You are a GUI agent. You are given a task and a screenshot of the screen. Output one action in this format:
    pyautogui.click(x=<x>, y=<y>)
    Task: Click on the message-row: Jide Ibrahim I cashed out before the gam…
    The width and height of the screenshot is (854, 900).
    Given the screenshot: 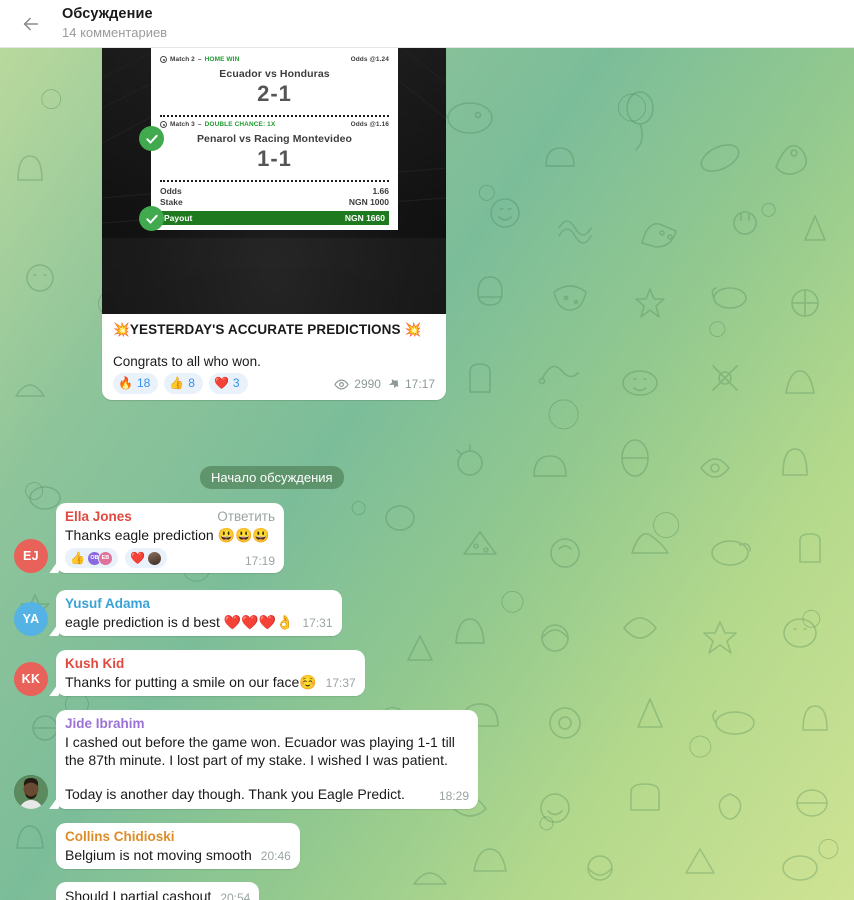 What is the action you would take?
    pyautogui.click(x=246, y=760)
    